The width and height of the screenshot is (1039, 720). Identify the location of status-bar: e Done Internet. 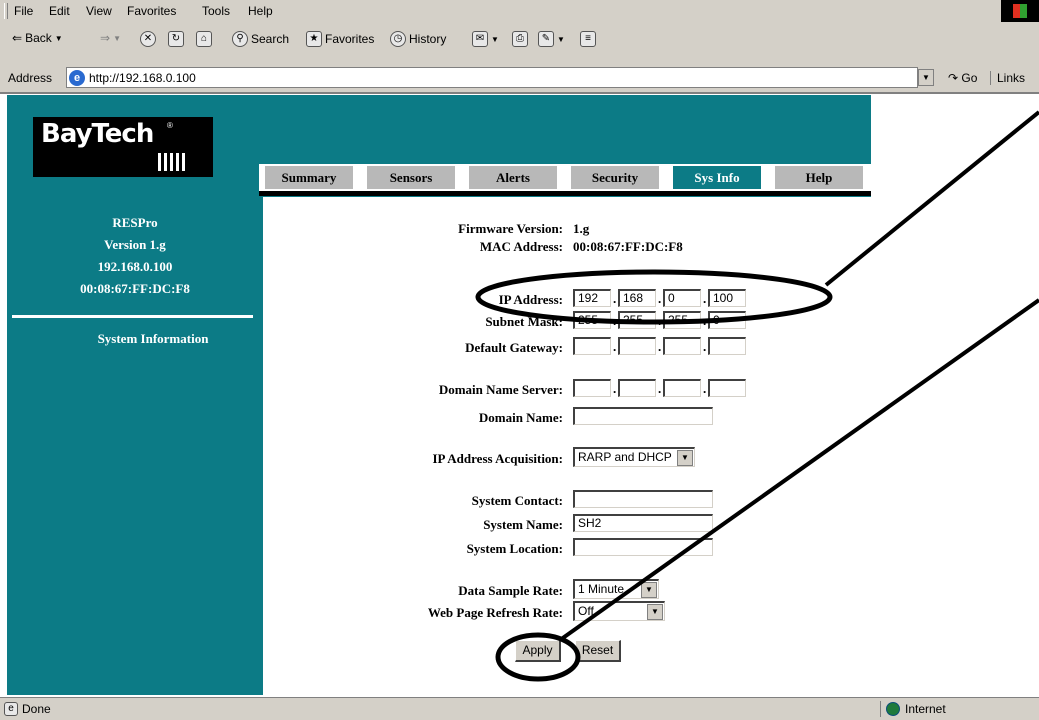
(519, 708).